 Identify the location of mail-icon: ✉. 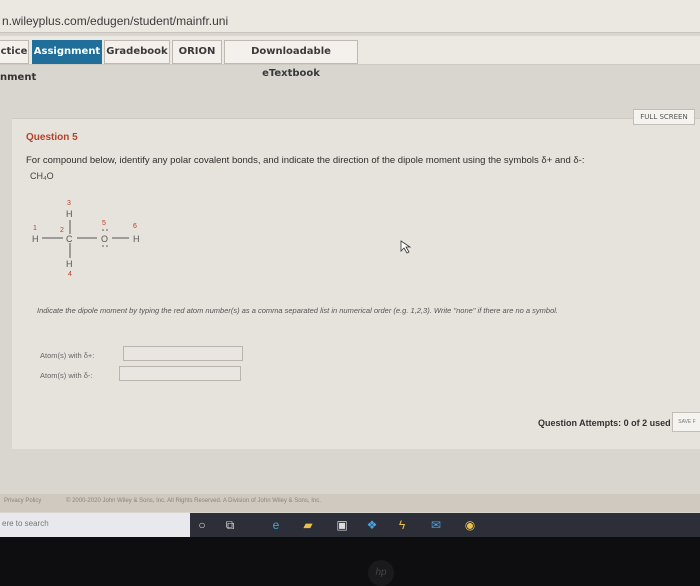
(436, 525).